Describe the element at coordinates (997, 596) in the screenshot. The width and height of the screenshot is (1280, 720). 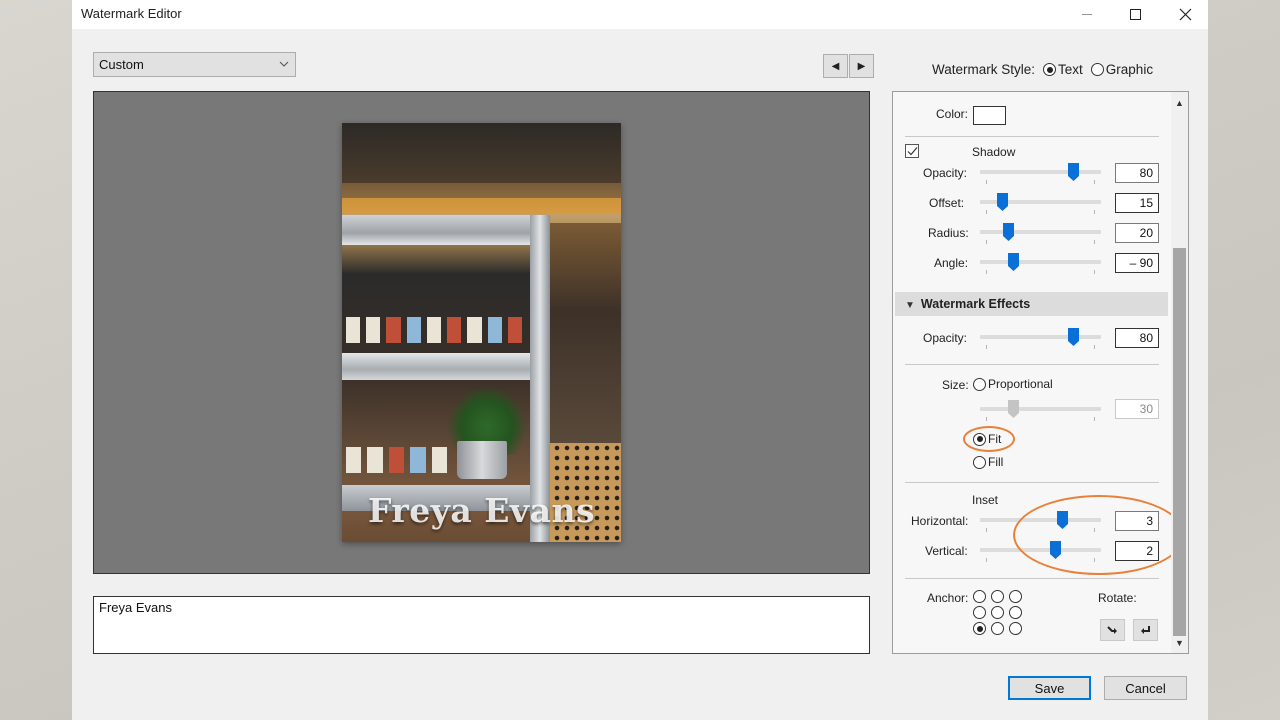
I see `anchor-top-center` at that location.